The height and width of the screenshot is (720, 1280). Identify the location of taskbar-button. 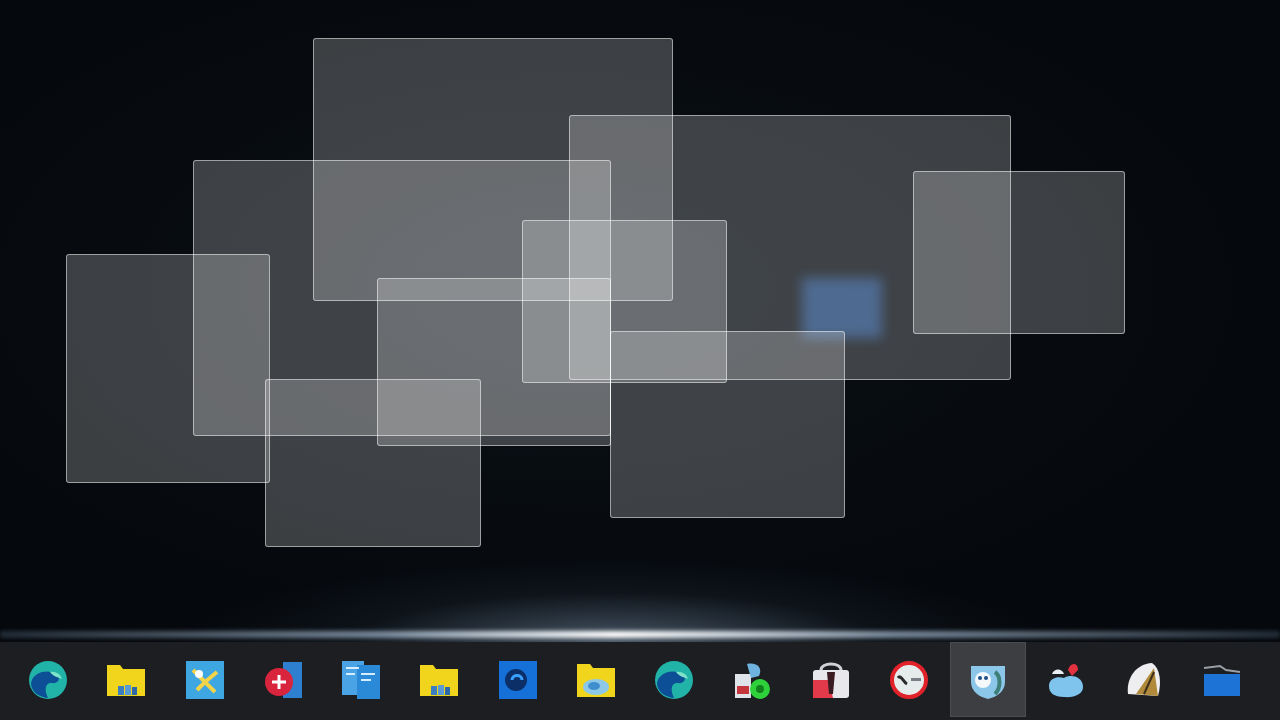
(987, 679).